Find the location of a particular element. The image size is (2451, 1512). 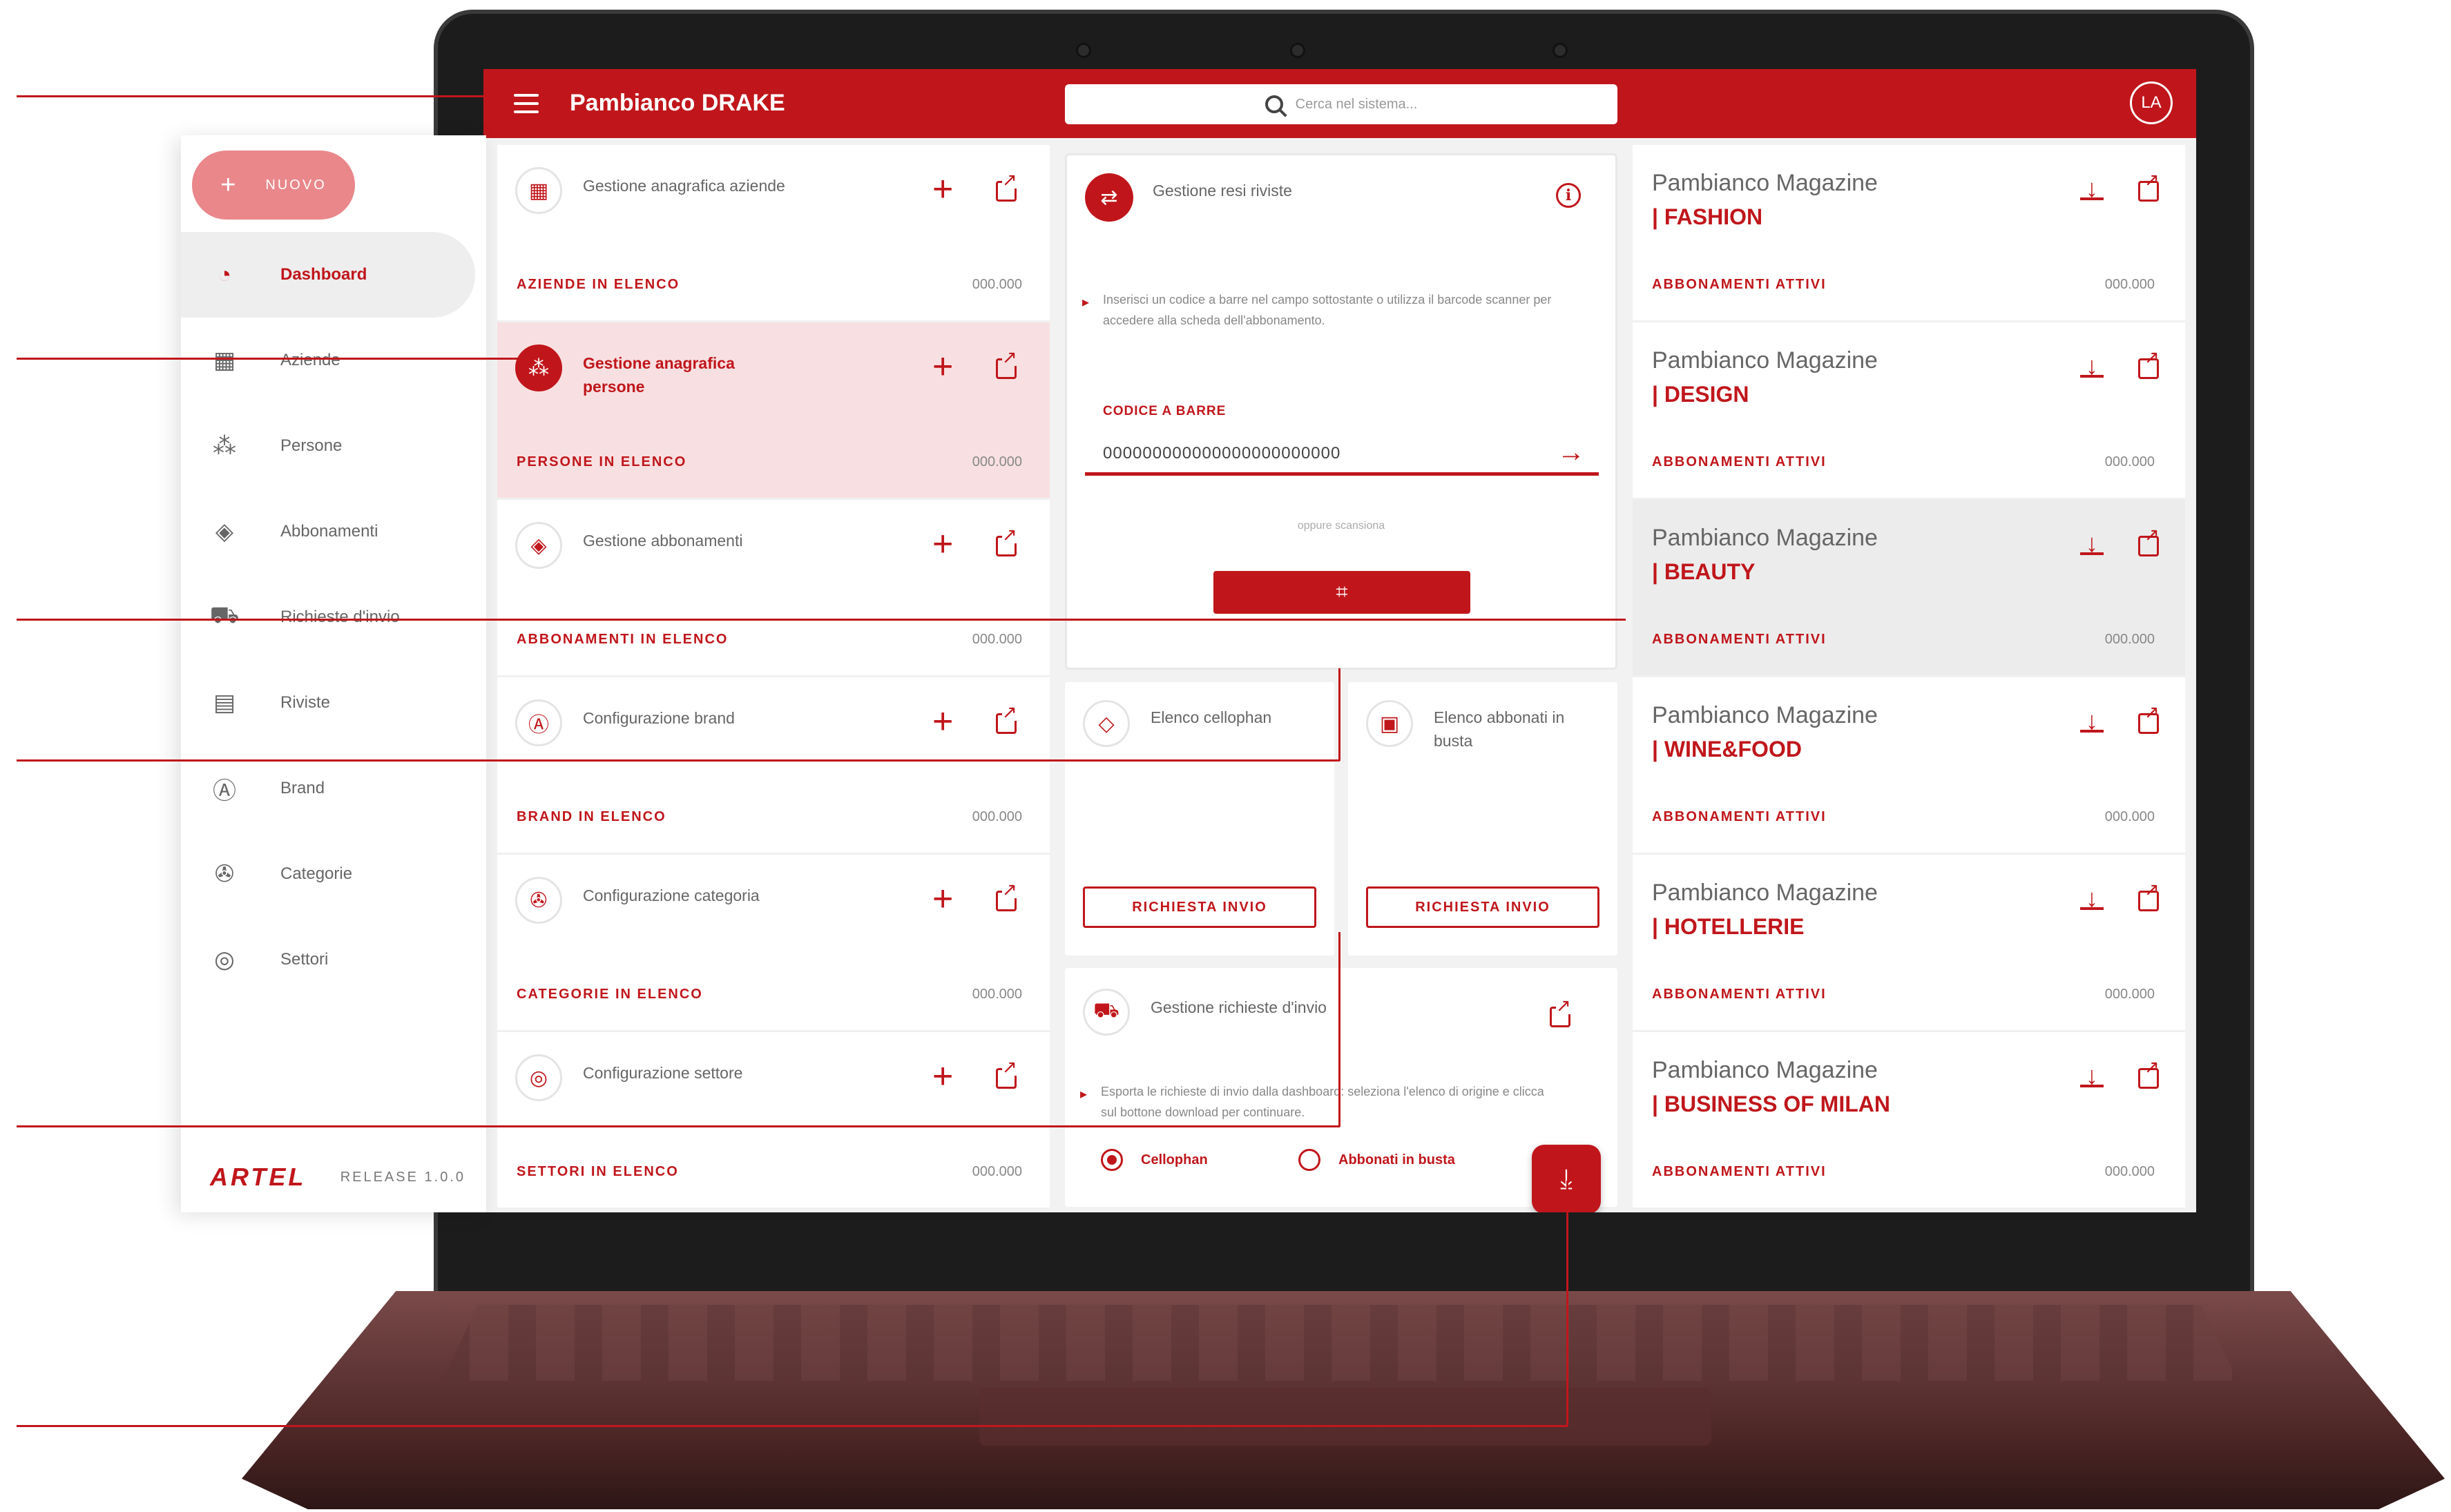

envelope-icon: ▣ is located at coordinates (1389, 723).